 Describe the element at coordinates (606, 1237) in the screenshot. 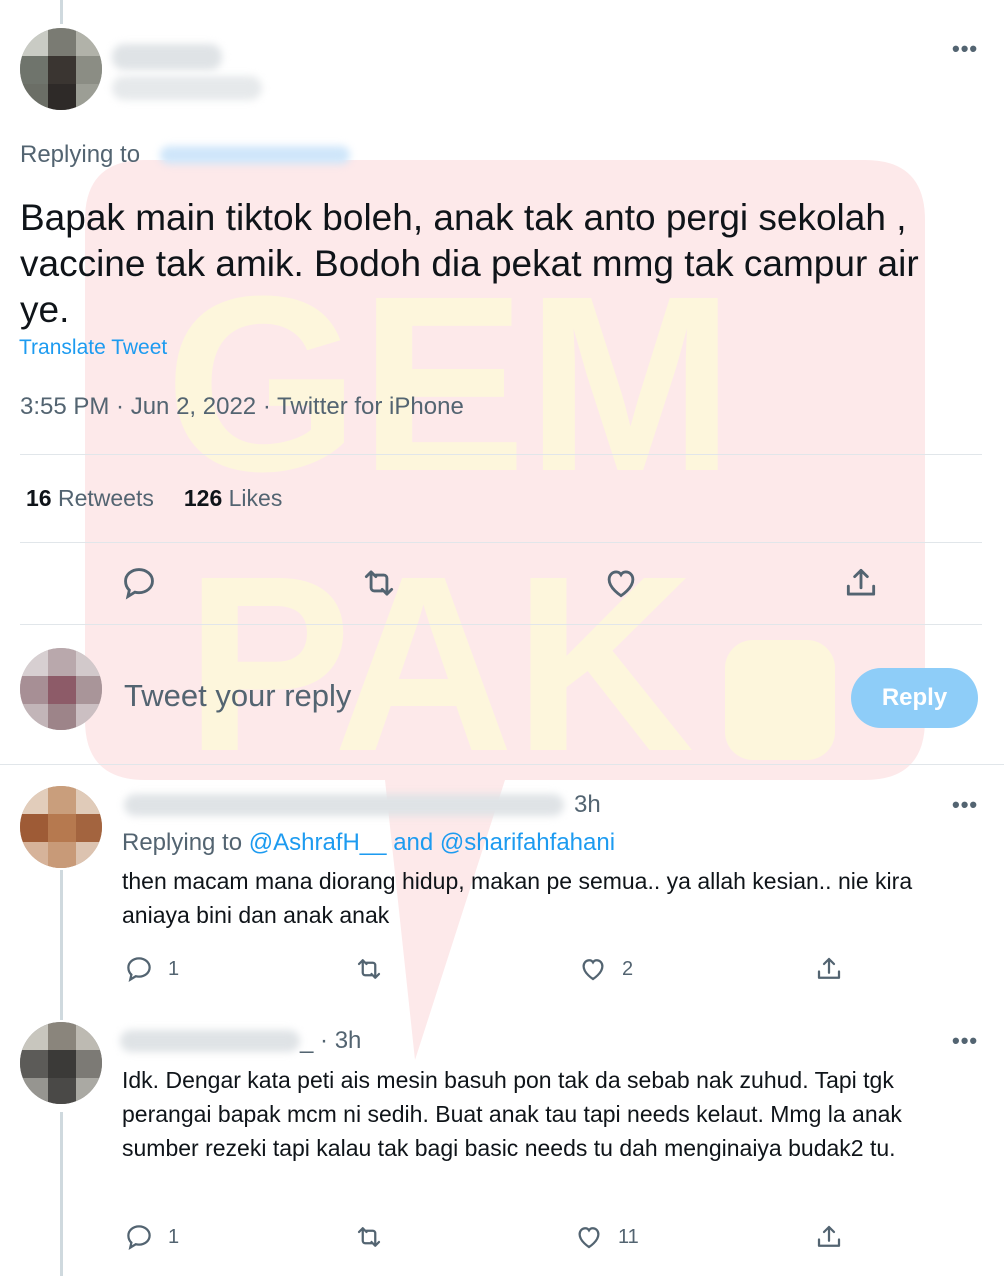

I see `like-action: 11` at that location.